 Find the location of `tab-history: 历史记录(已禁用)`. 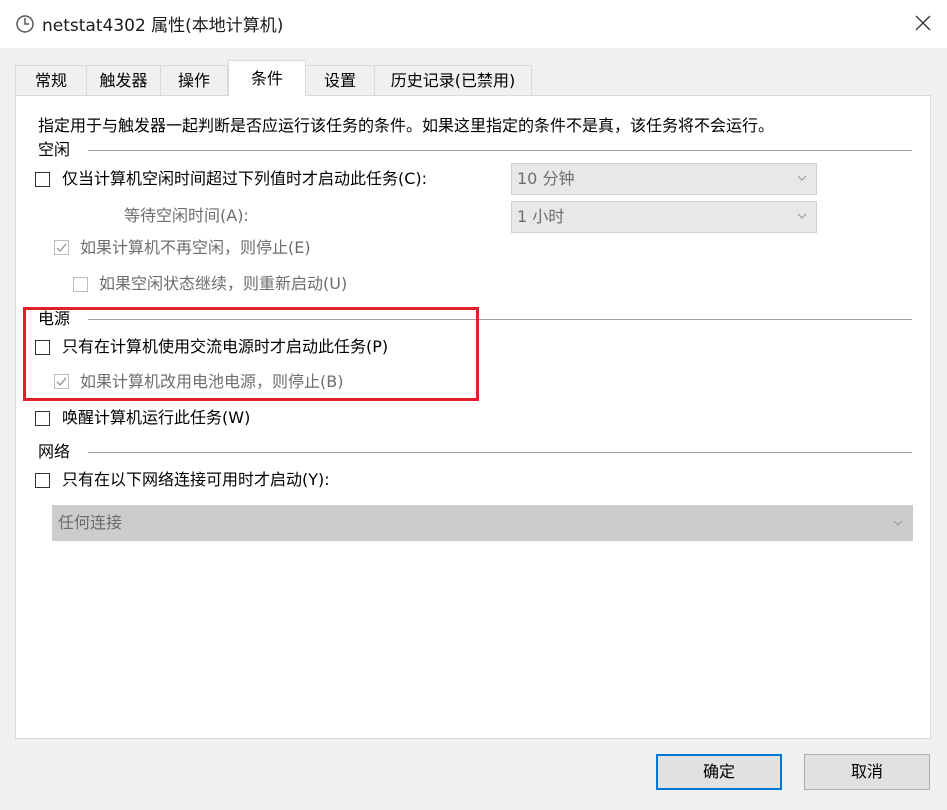

tab-history: 历史记录(已禁用) is located at coordinates (453, 80).